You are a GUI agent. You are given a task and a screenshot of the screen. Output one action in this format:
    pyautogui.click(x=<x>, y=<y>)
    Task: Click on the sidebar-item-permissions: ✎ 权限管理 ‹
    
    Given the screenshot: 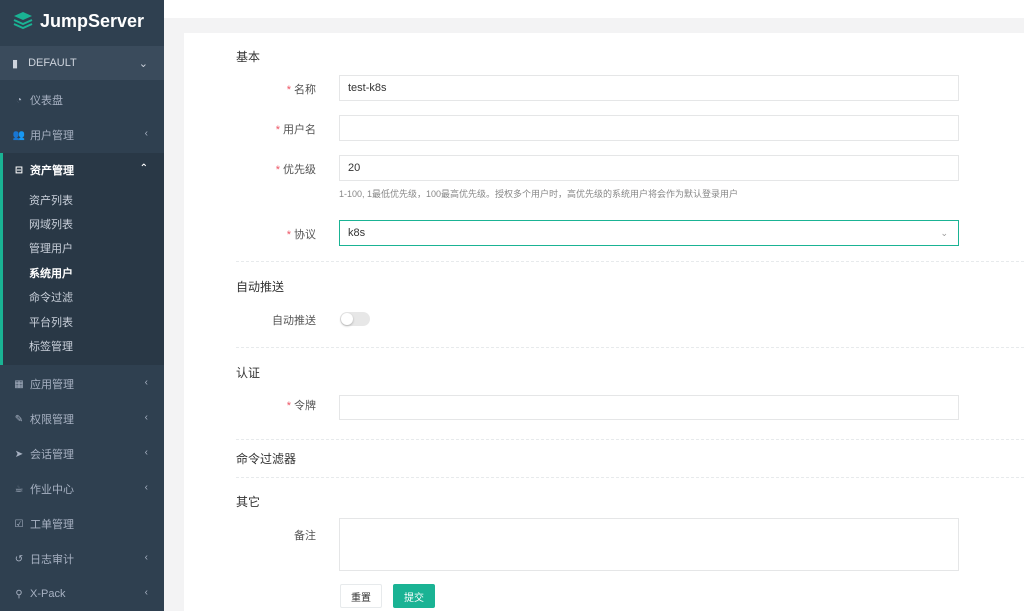 What is the action you would take?
    pyautogui.click(x=82, y=419)
    